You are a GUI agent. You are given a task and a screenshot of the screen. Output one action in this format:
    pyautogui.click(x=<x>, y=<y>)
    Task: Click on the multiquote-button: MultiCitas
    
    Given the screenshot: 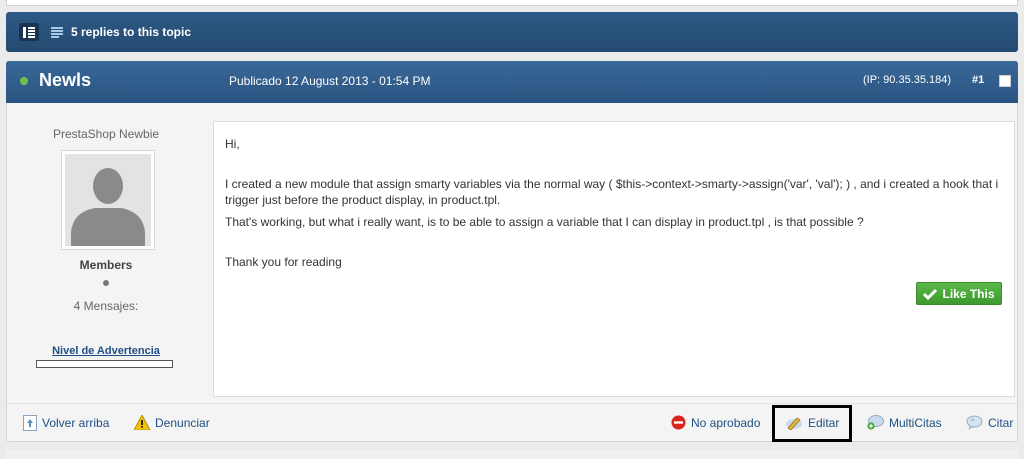 What is the action you would take?
    pyautogui.click(x=904, y=422)
    